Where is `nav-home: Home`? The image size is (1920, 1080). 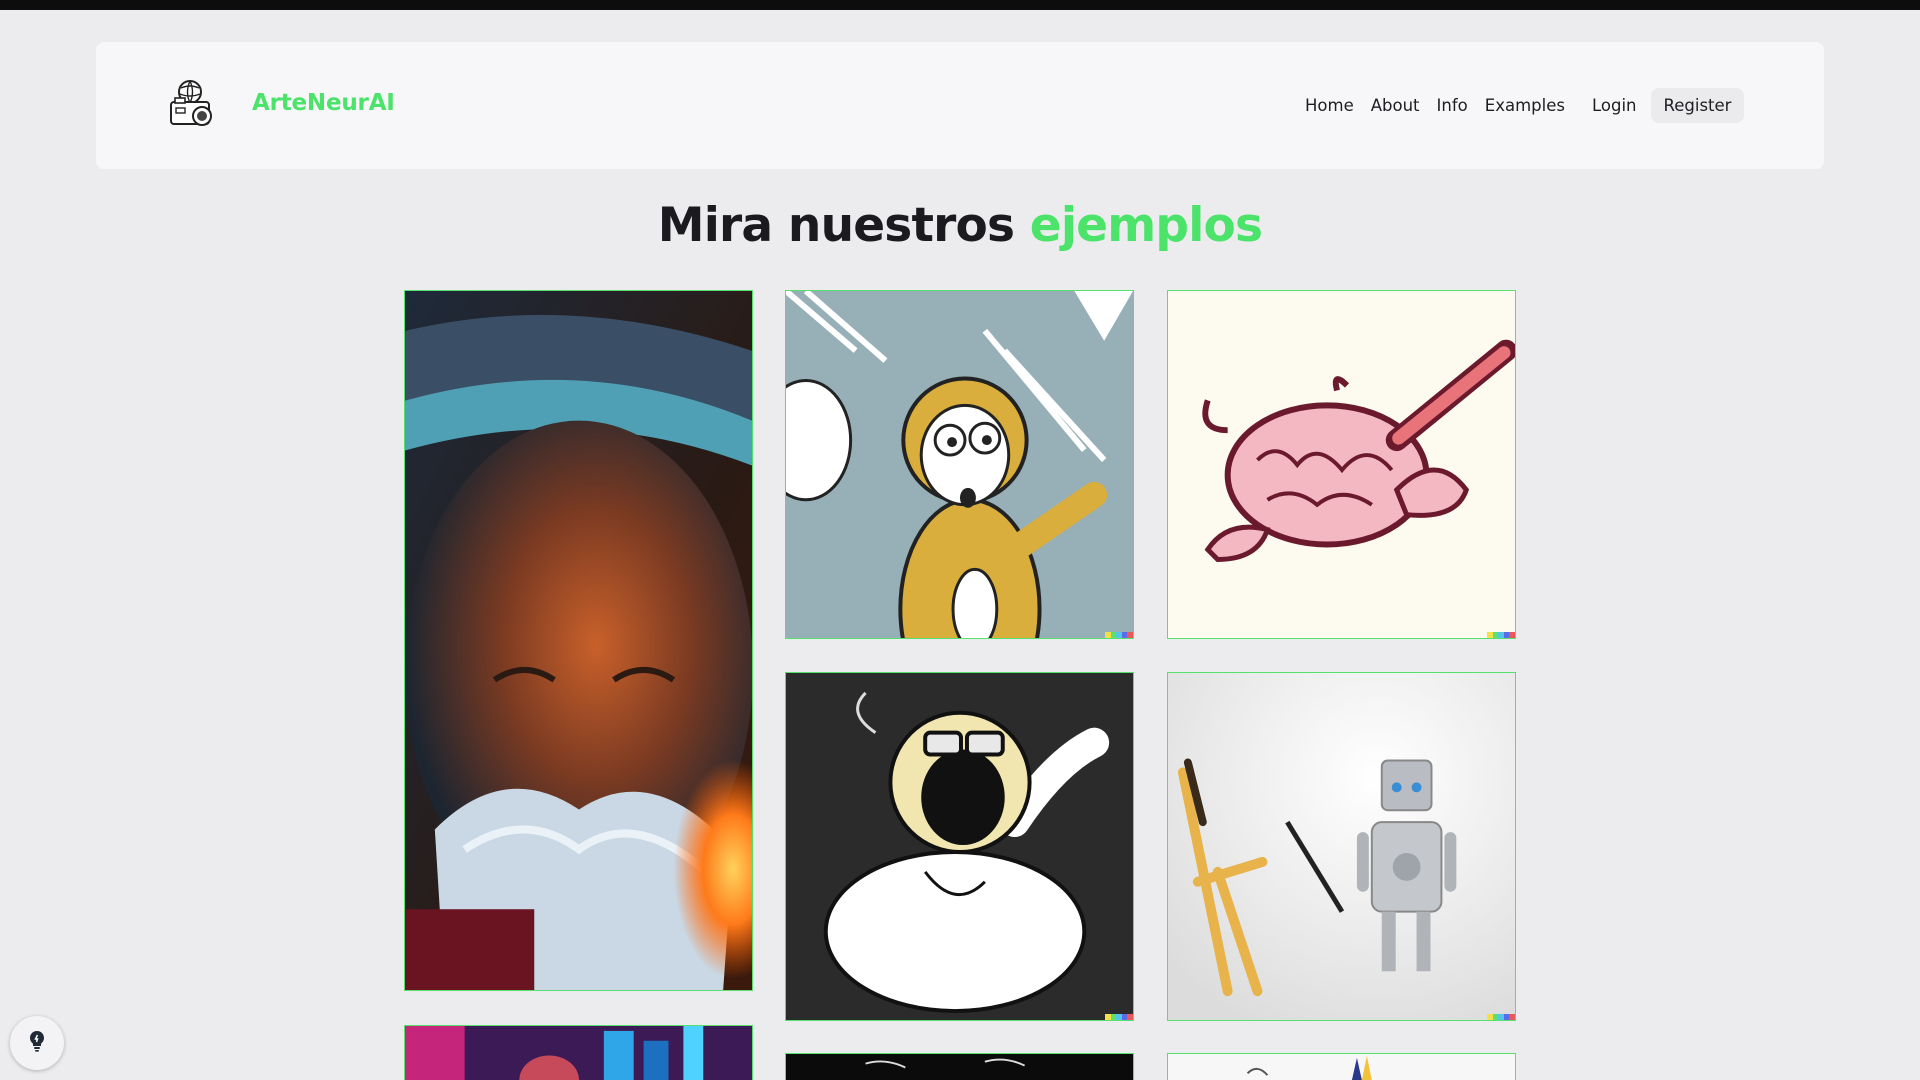
nav-home: Home is located at coordinates (1329, 105).